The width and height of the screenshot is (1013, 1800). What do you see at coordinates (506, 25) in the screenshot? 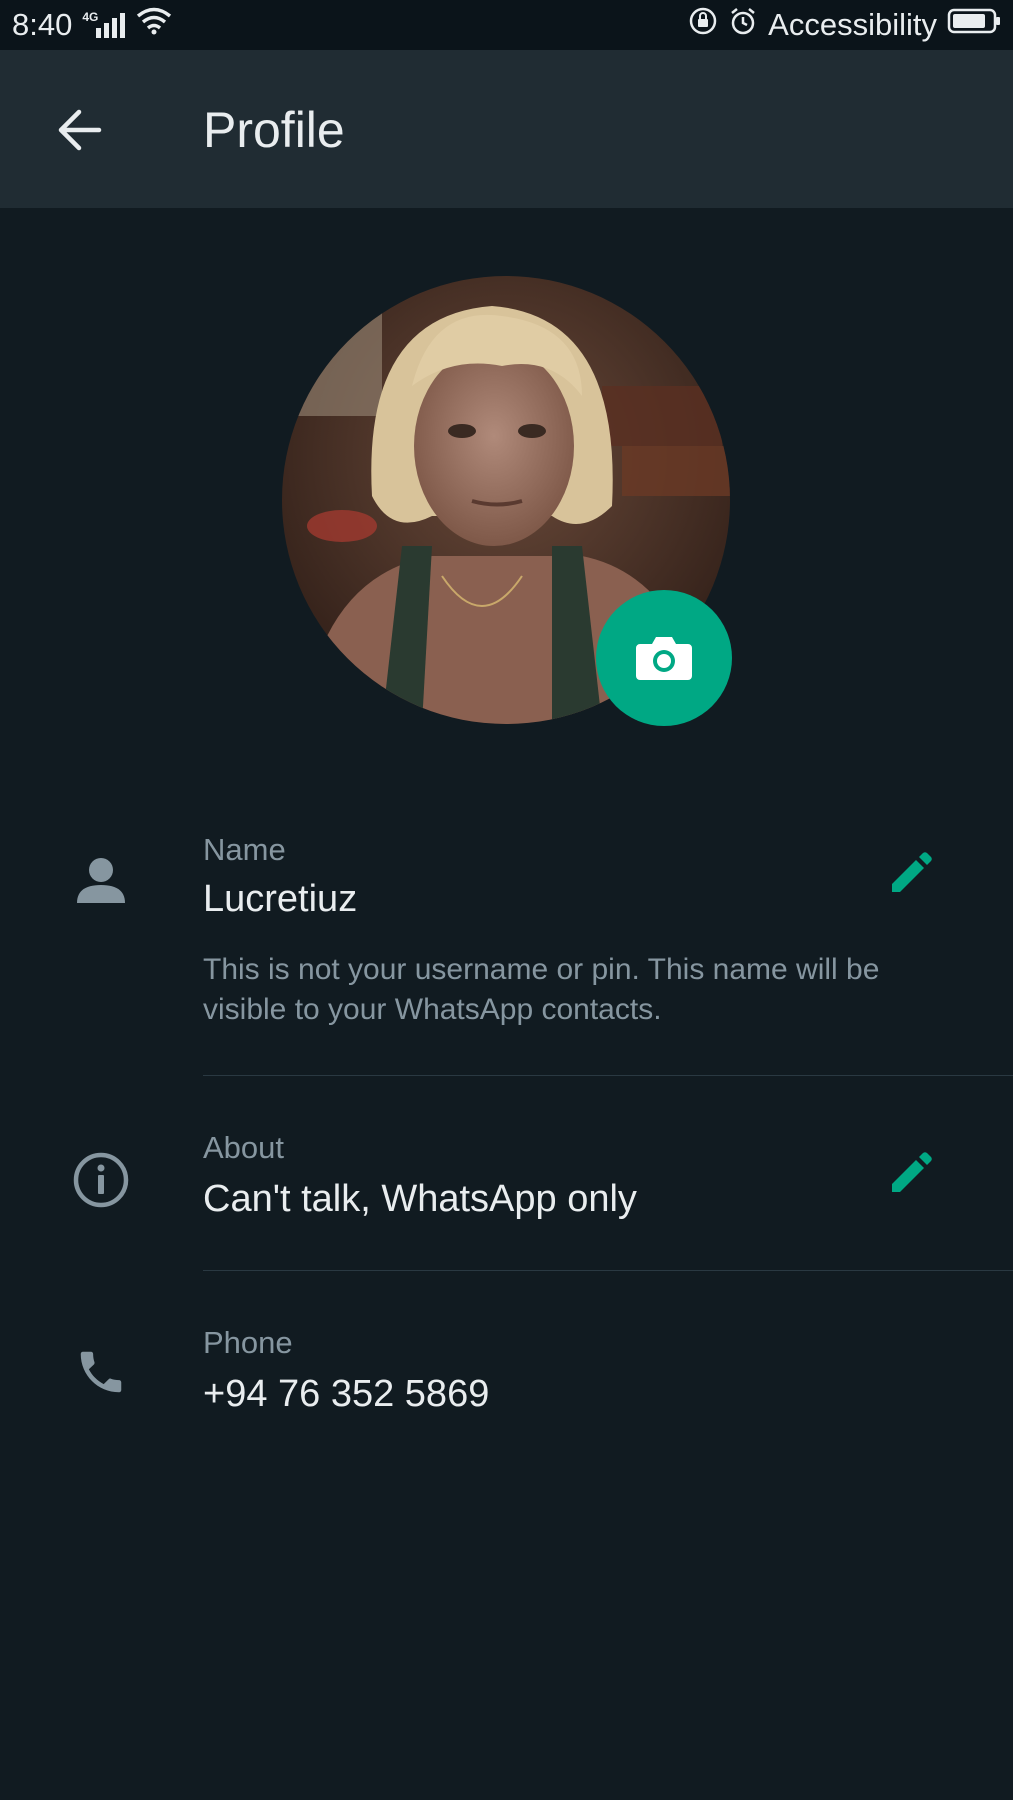
I see `status-bar: 8:40 4G Accessibility` at bounding box center [506, 25].